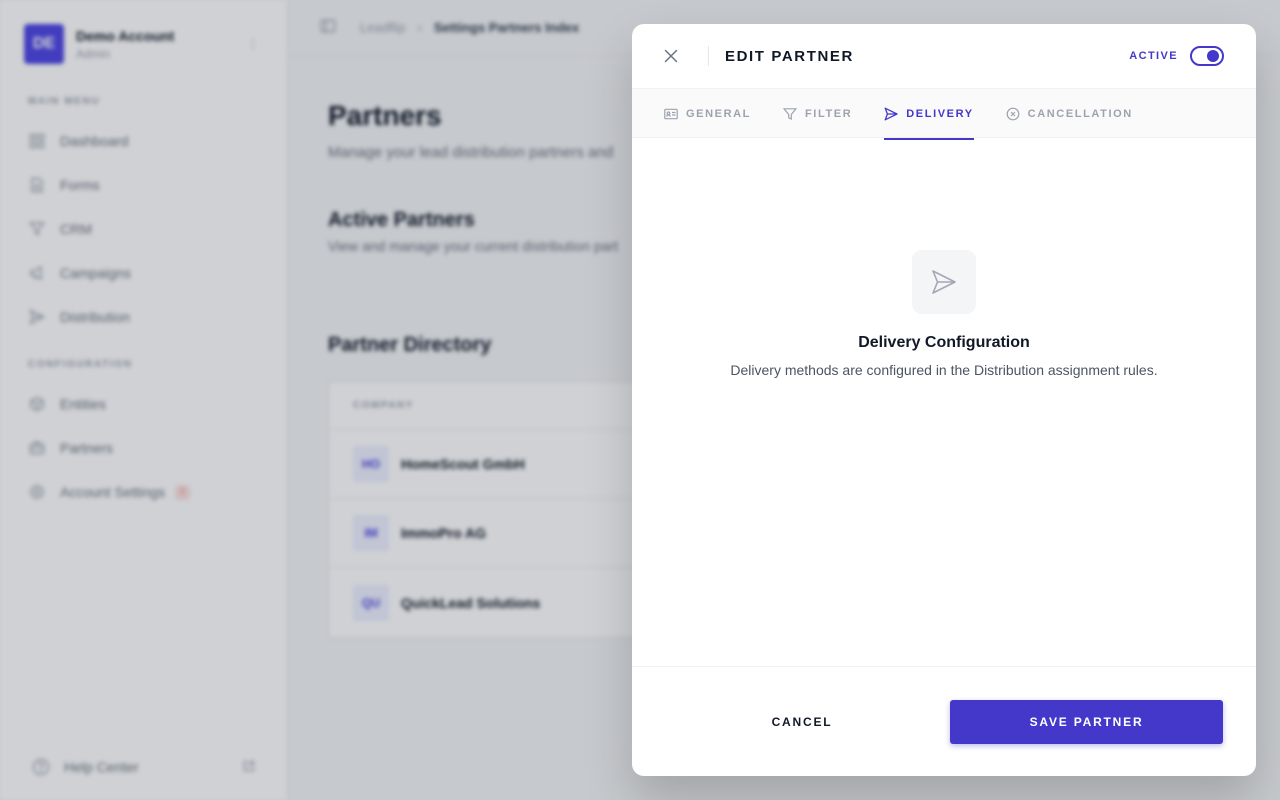 The width and height of the screenshot is (1280, 800). Describe the element at coordinates (671, 114) in the screenshot. I see `id-card-icon` at that location.